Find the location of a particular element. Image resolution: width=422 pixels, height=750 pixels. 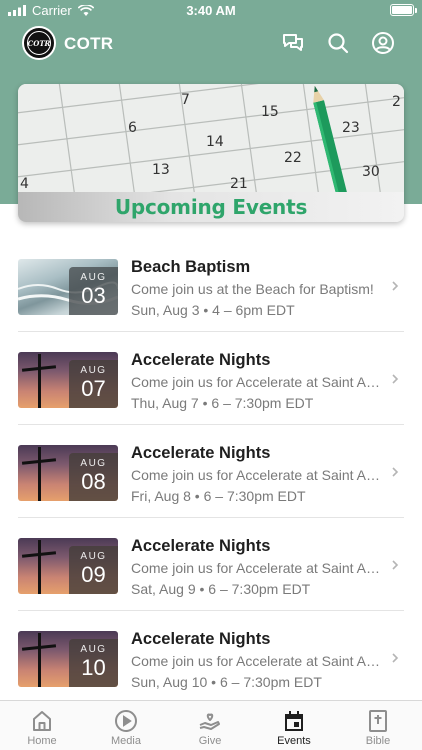

account-icon is located at coordinates (383, 43).